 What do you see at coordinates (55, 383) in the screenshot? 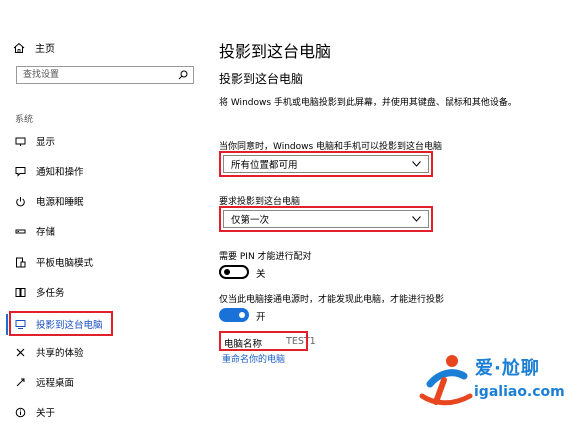
I see `sidebar-item-label: 远程桌面` at bounding box center [55, 383].